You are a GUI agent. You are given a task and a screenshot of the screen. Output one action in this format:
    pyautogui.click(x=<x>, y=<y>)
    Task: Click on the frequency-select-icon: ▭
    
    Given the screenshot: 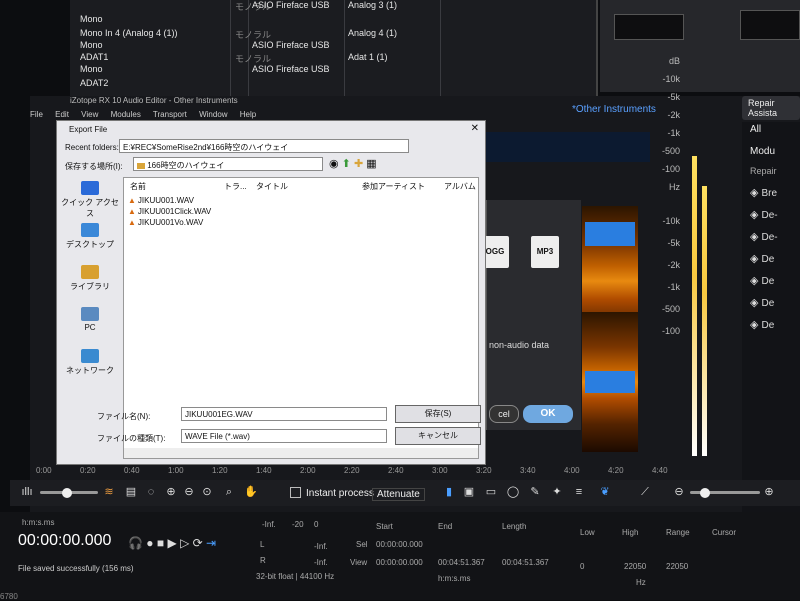 What is the action you would take?
    pyautogui.click(x=491, y=492)
    